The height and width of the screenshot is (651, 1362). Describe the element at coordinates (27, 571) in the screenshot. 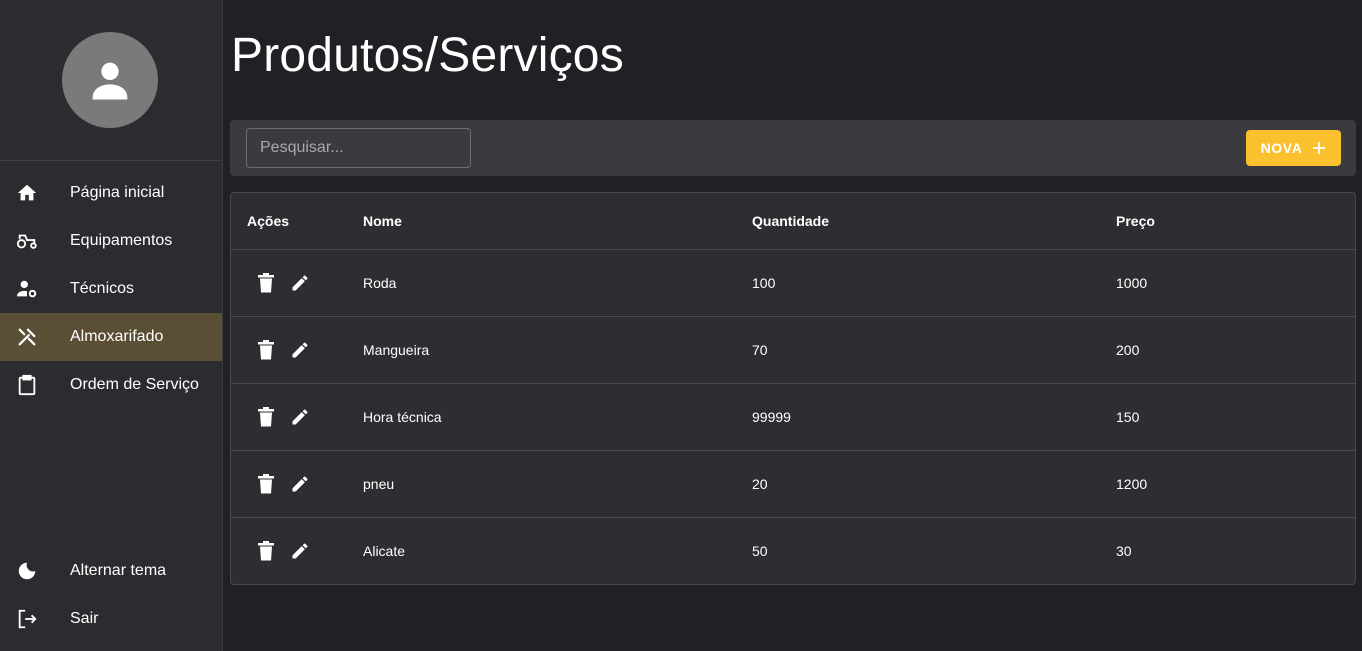

I see `moon-icon` at that location.